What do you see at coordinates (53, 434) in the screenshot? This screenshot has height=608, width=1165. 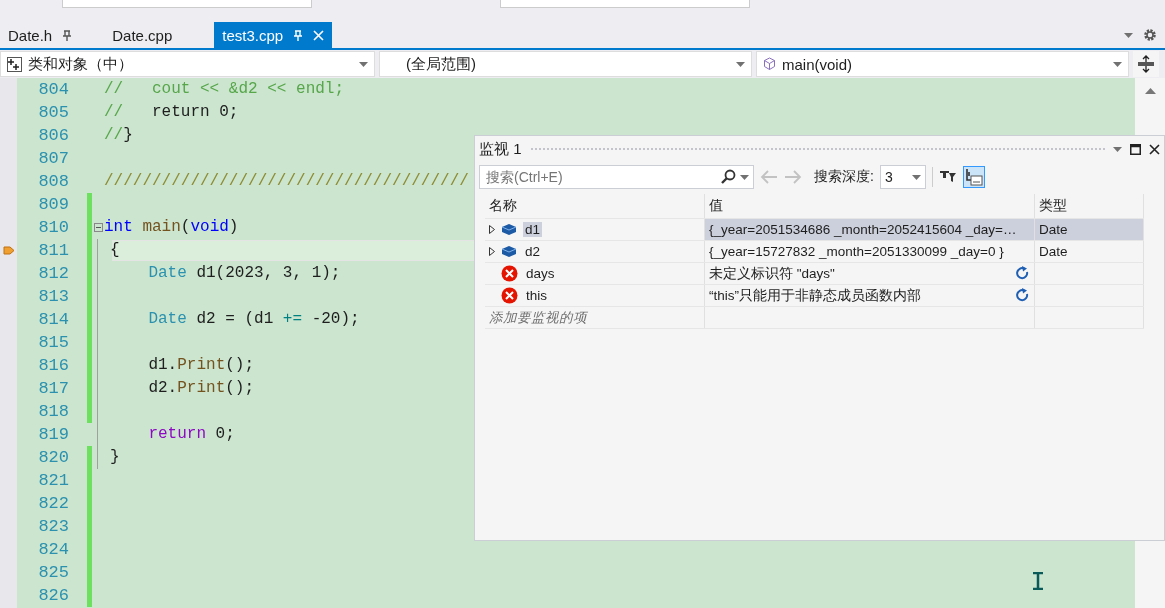 I see `line-number: 819` at bounding box center [53, 434].